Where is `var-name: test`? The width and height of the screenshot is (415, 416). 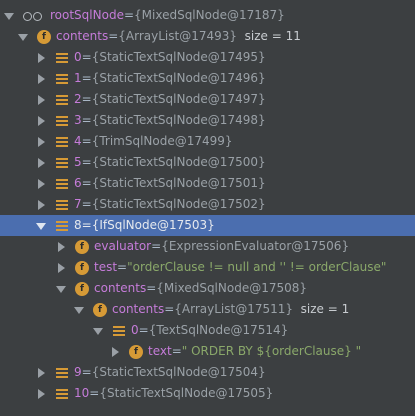 var-name: test is located at coordinates (106, 267).